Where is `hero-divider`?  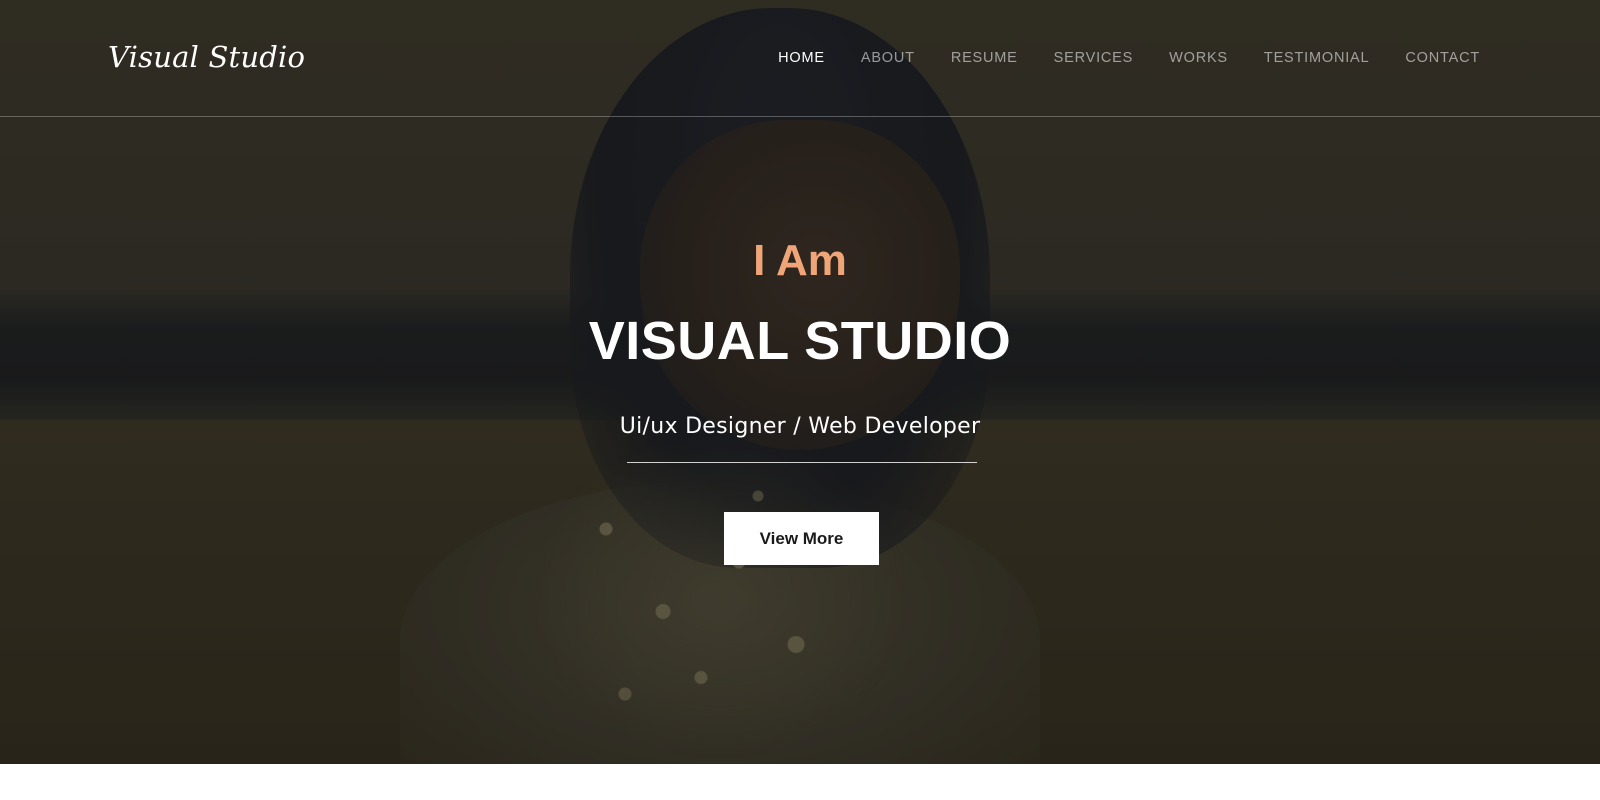
hero-divider is located at coordinates (802, 462).